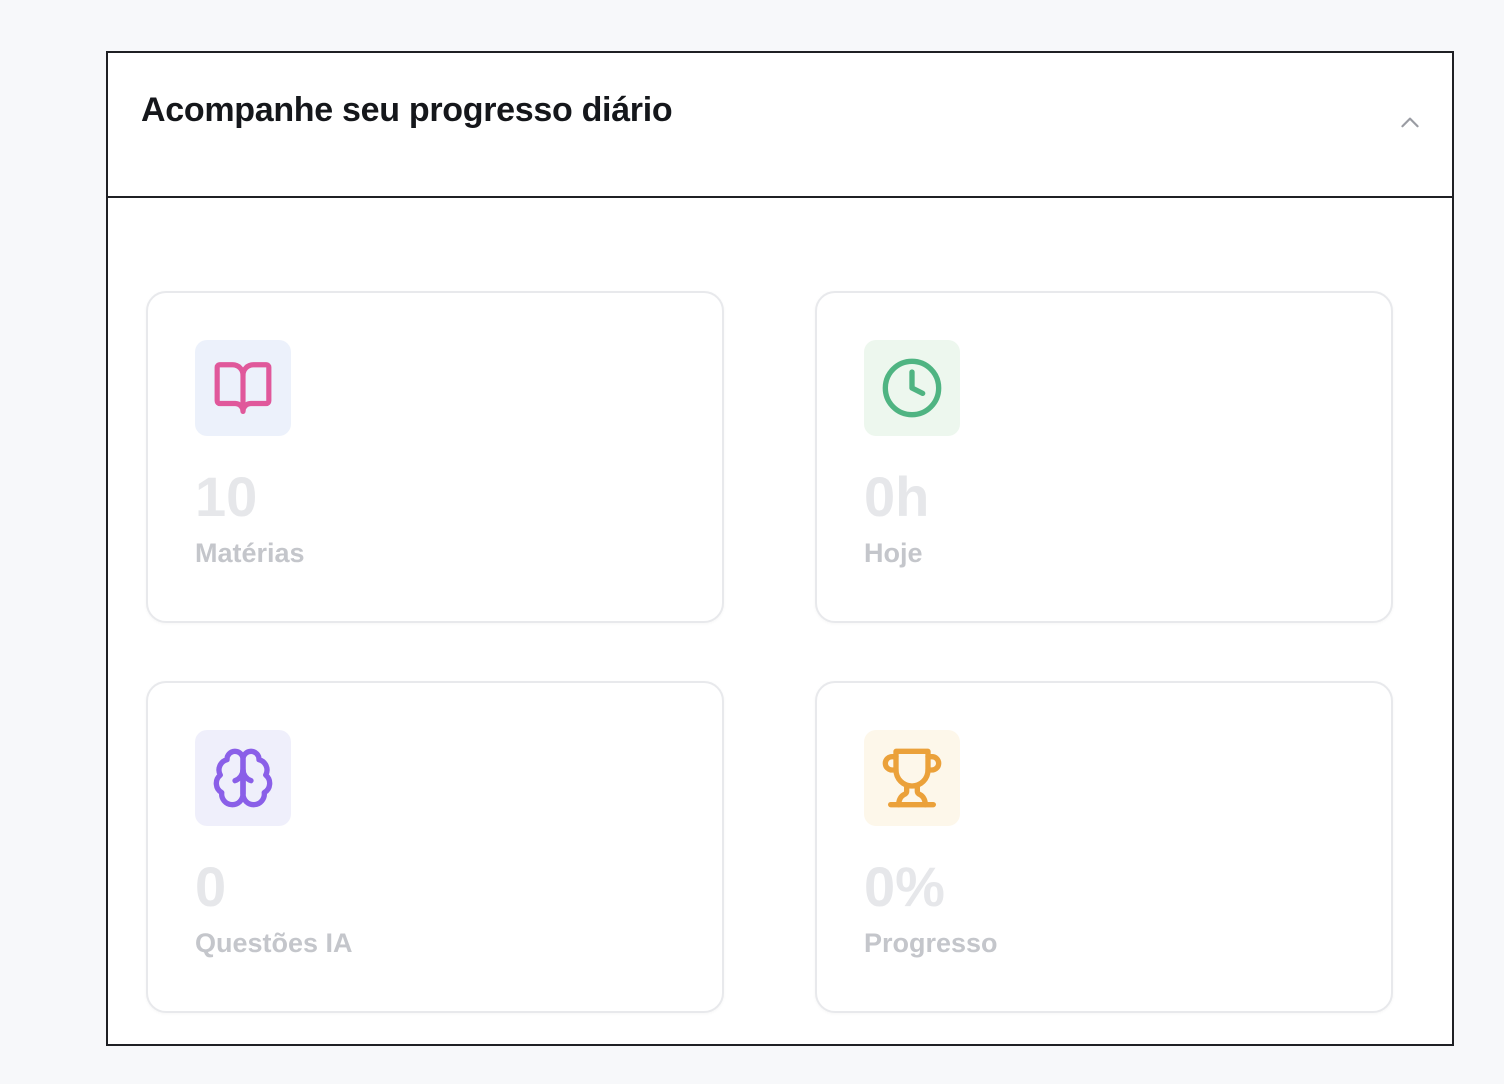 The width and height of the screenshot is (1504, 1084). I want to click on trophy-icon, so click(912, 778).